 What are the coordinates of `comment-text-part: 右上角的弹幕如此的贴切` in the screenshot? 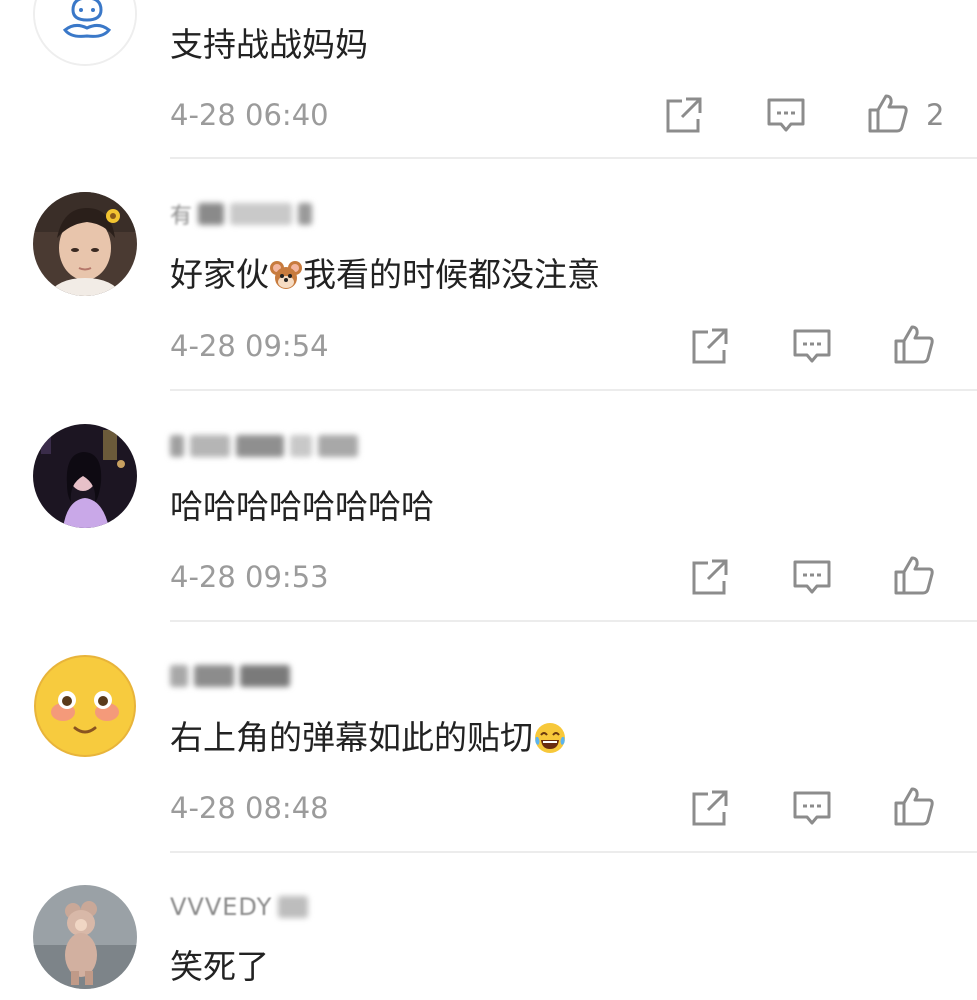 It's located at (351, 737).